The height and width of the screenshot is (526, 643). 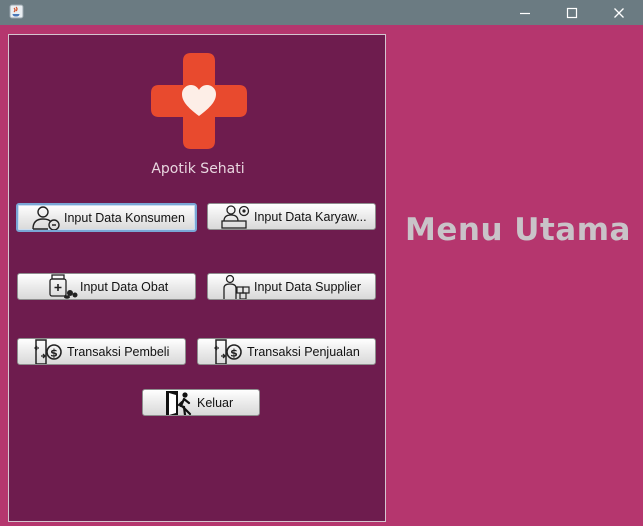 What do you see at coordinates (236, 216) in the screenshot?
I see `employee-icon` at bounding box center [236, 216].